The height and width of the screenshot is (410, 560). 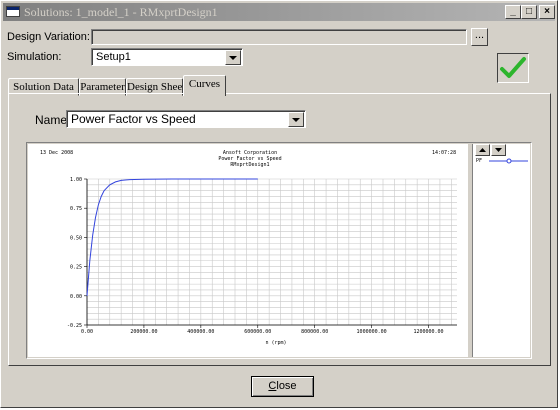 I want to click on x-axis-label: n (rpm), so click(x=275, y=343).